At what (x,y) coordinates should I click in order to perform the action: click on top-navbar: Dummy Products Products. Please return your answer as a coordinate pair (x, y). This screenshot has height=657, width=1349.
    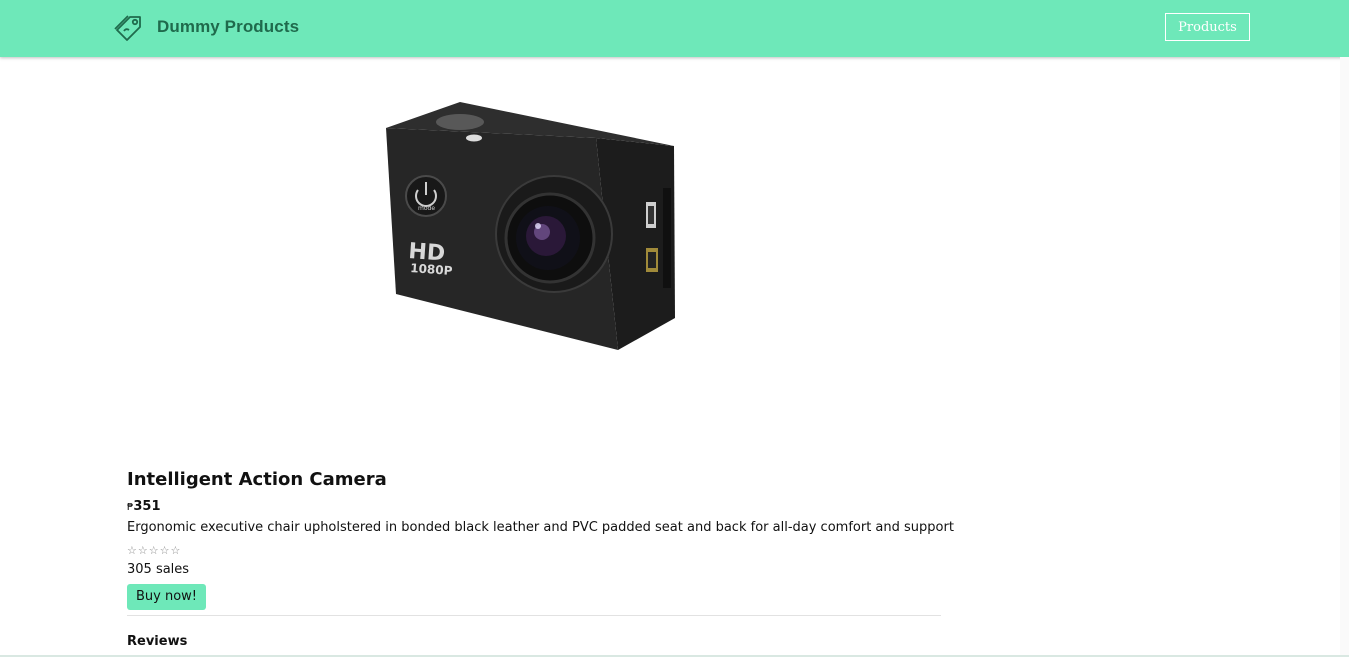
    Looking at the image, I should click on (674, 28).